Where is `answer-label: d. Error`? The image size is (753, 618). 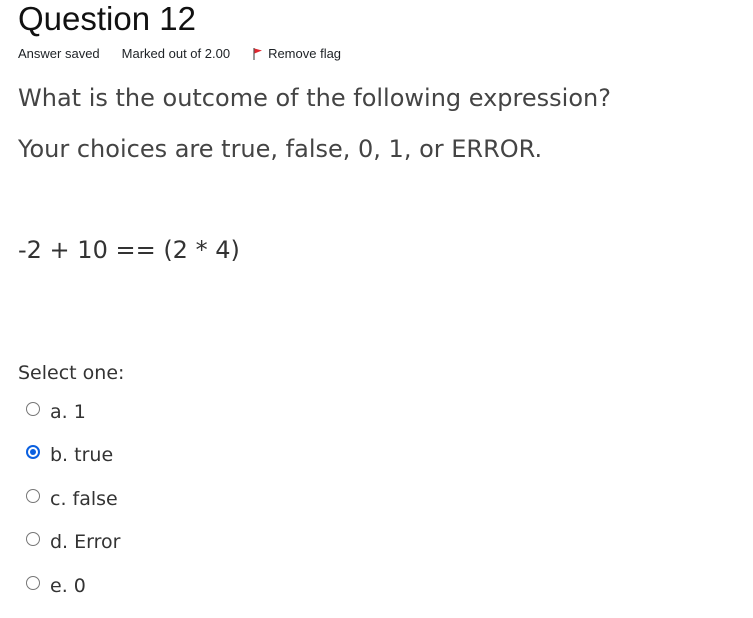
answer-label: d. Error is located at coordinates (85, 542).